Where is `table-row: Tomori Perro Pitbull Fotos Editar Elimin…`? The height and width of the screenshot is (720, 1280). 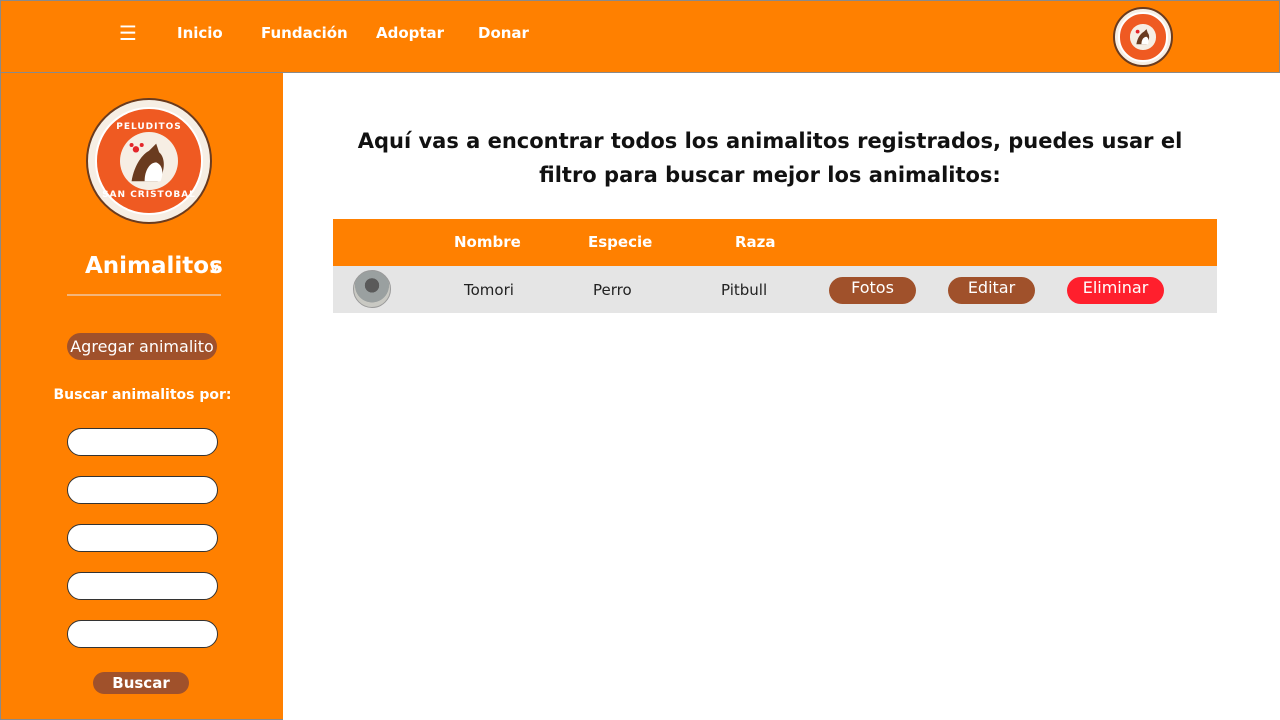
table-row: Tomori Perro Pitbull Fotos Editar Elimin… is located at coordinates (775, 289).